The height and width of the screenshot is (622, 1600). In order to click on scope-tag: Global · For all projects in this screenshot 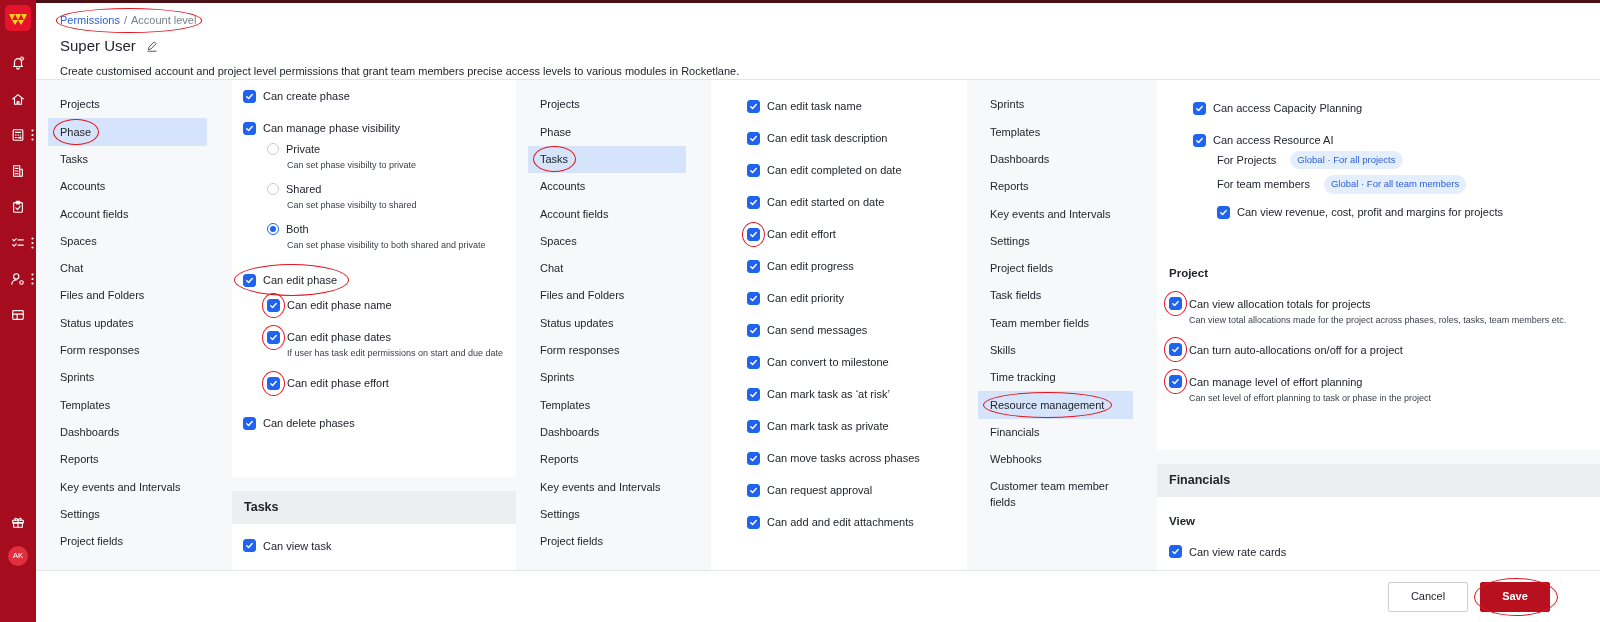, I will do `click(1346, 160)`.